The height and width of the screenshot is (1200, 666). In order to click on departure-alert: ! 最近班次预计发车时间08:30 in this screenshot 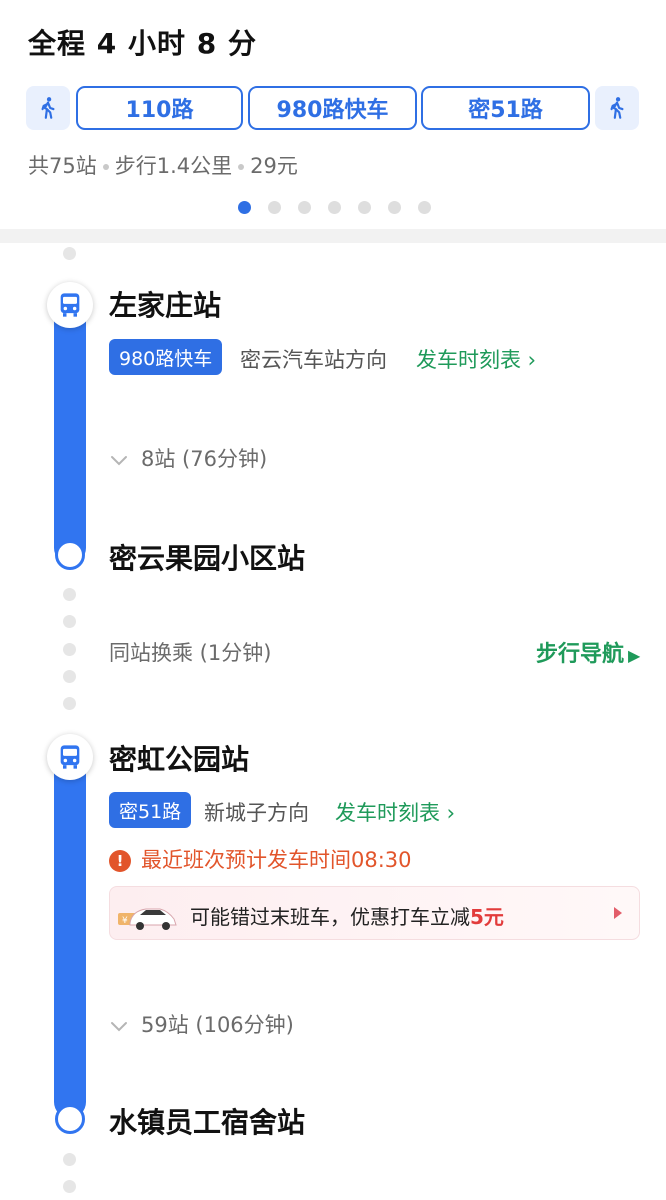, I will do `click(260, 859)`.